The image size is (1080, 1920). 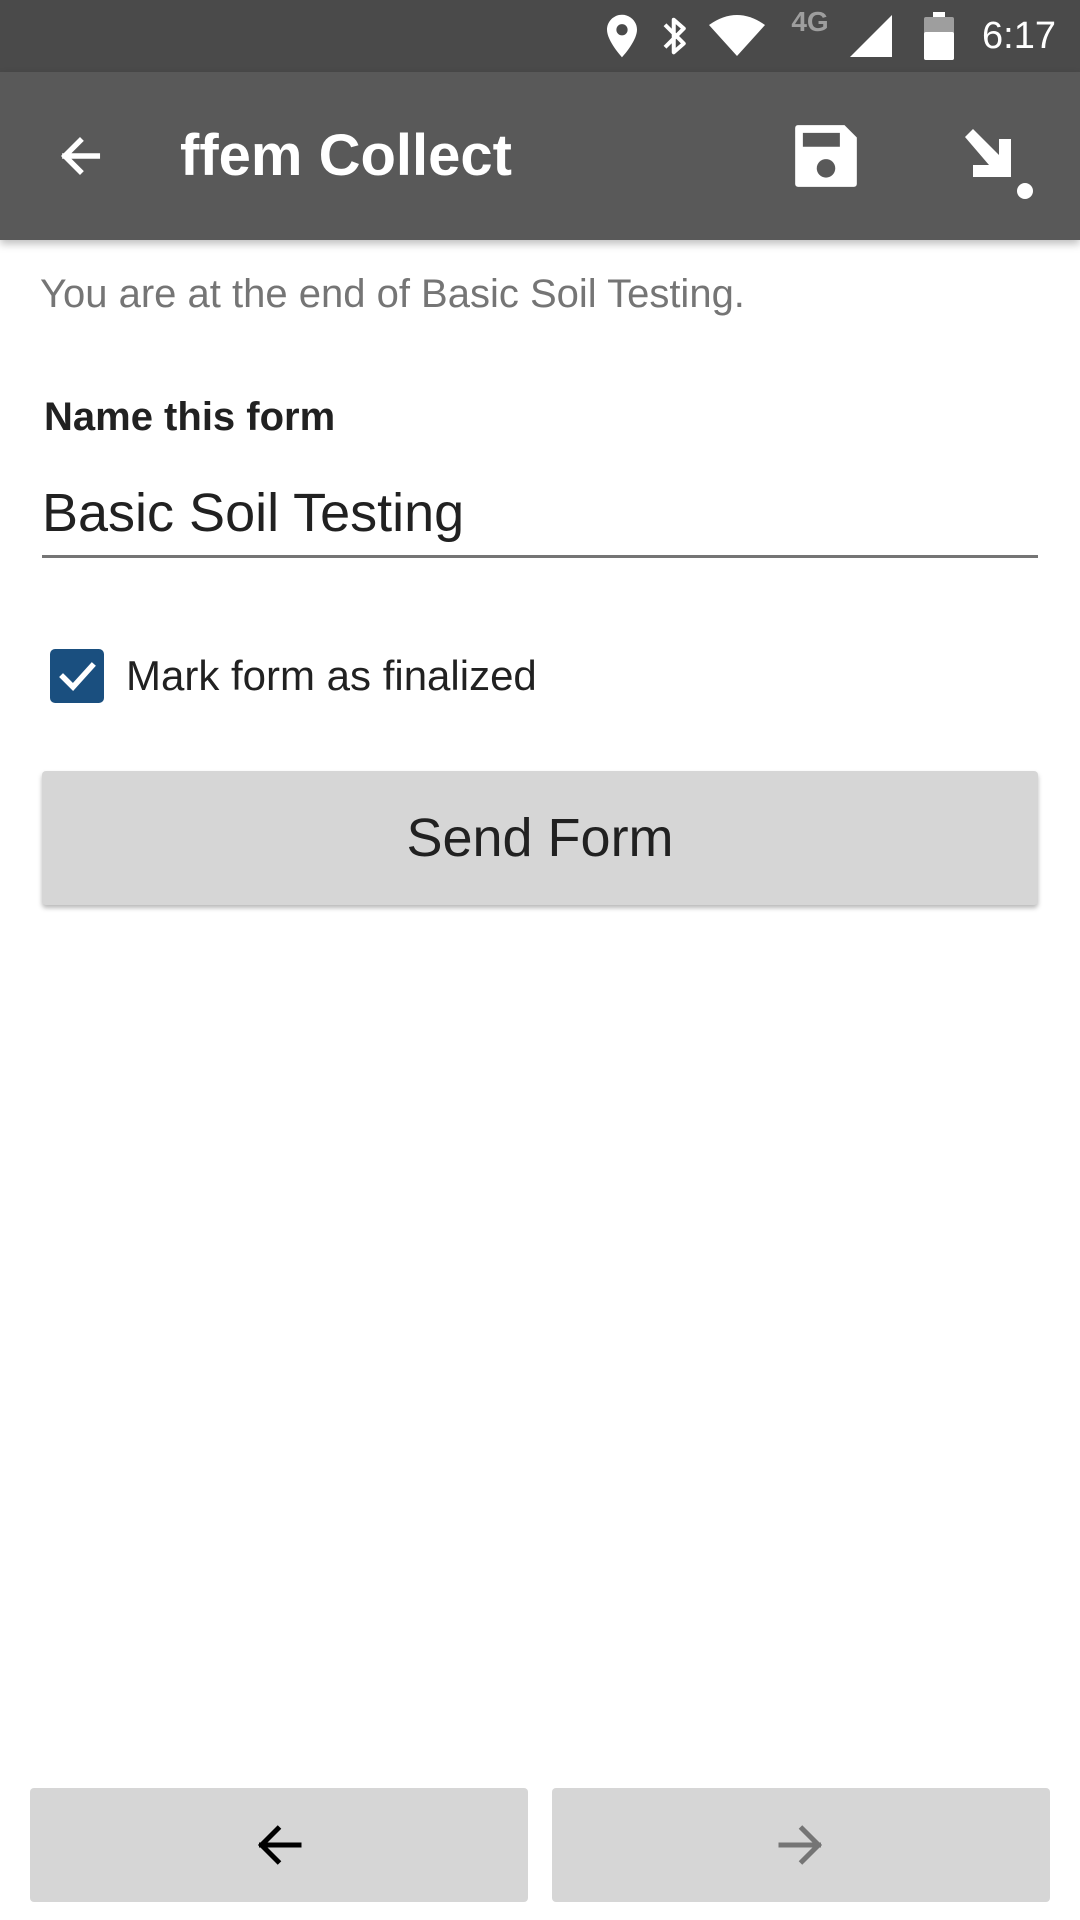 What do you see at coordinates (826, 156) in the screenshot?
I see `save-icon` at bounding box center [826, 156].